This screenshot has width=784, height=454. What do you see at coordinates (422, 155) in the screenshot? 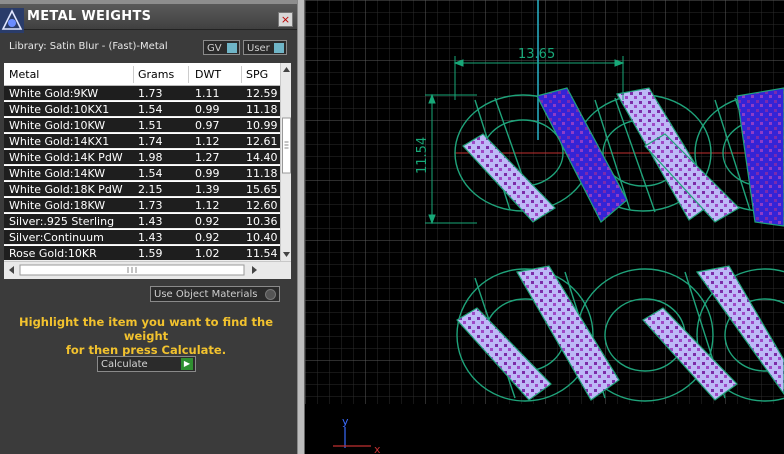
I see `dimension-height-label: 11.54` at bounding box center [422, 155].